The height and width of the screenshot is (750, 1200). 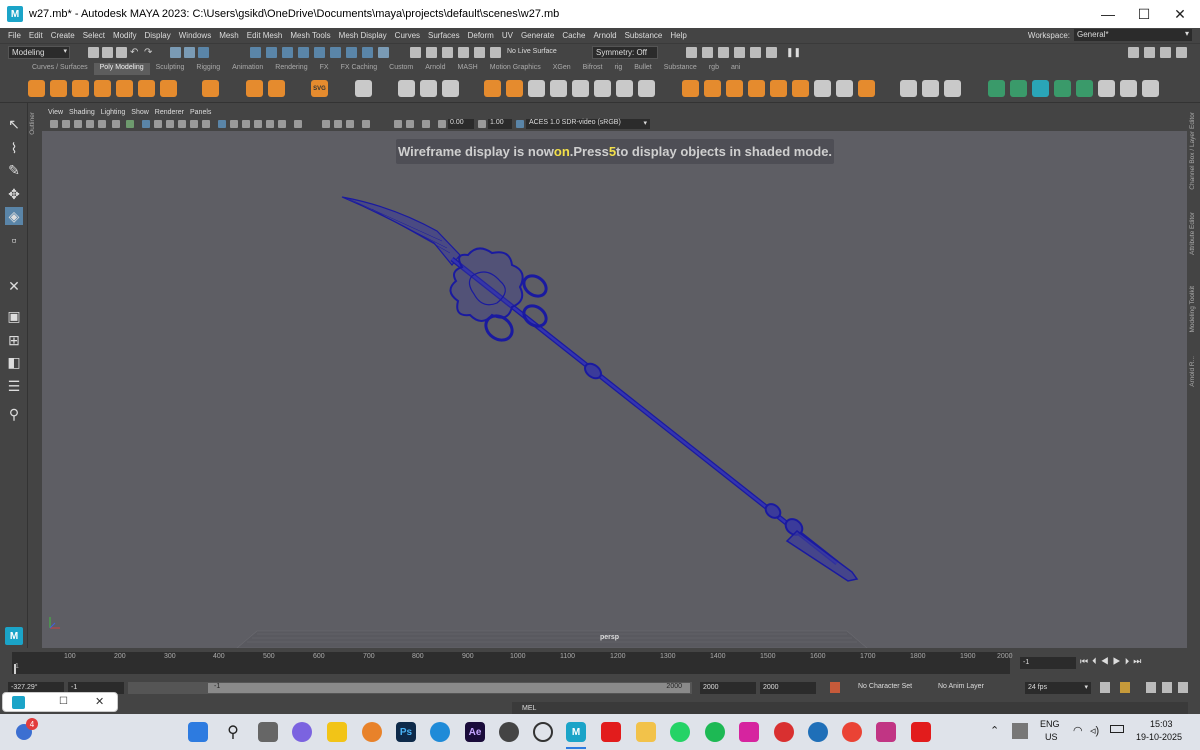 I want to click on mode-dropdown: Modeling ▾, so click(x=39, y=52).